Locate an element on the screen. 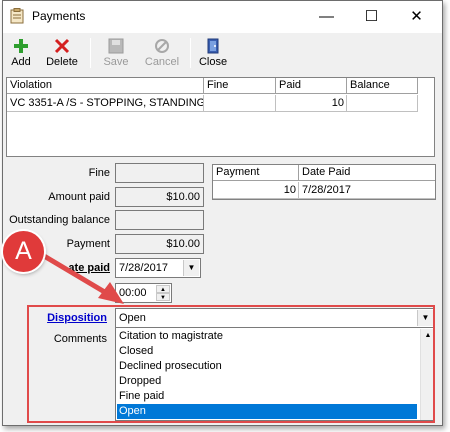 The width and height of the screenshot is (450, 432). table-cell-payment: 10 is located at coordinates (256, 190).